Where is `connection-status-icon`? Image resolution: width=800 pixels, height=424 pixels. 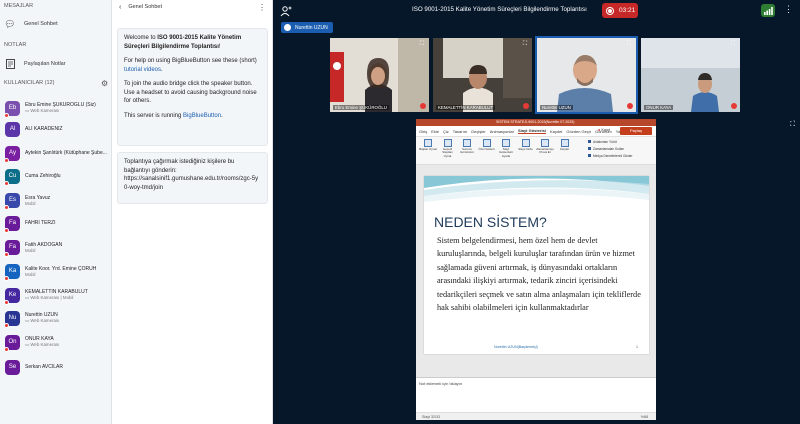 connection-status-icon is located at coordinates (768, 10).